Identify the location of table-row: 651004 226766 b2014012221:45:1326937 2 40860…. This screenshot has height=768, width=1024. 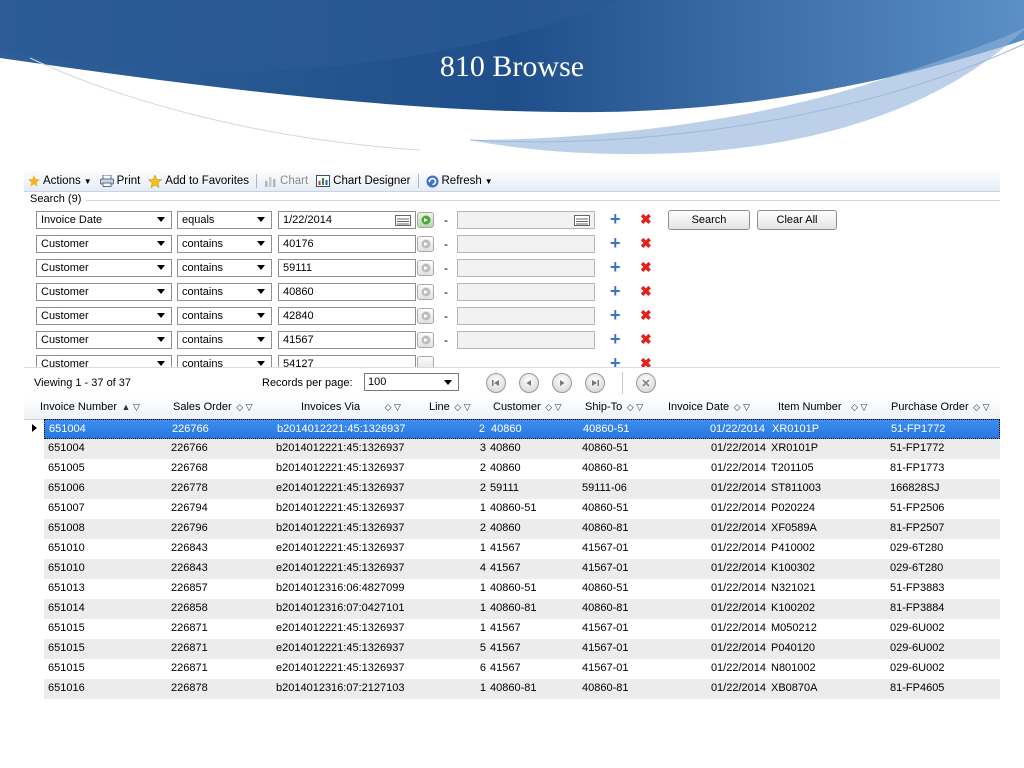
(522, 429).